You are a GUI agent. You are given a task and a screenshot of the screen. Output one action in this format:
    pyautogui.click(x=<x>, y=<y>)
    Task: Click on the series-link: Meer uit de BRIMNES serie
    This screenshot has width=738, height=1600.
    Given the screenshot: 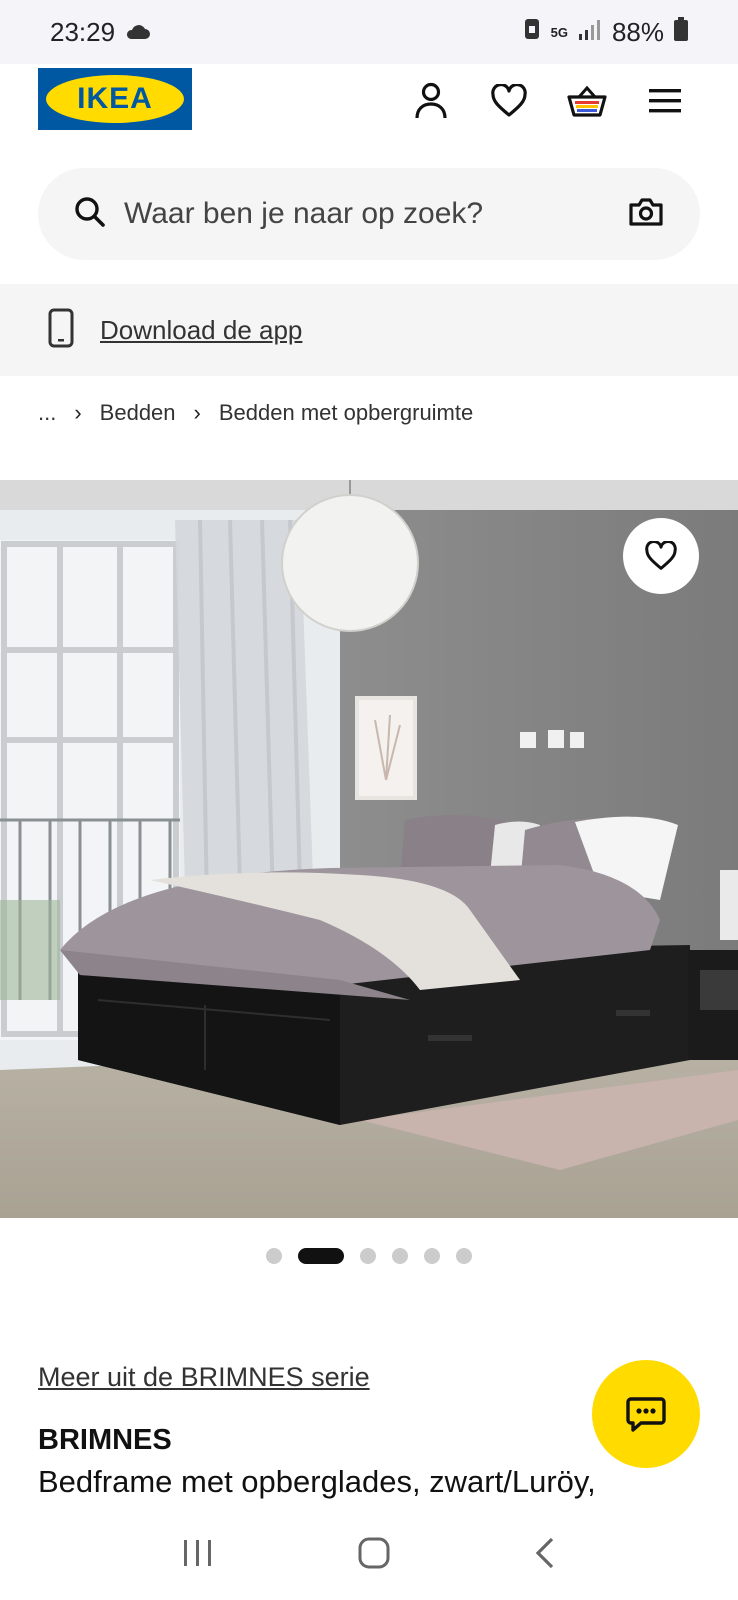 What is the action you would take?
    pyautogui.click(x=204, y=1377)
    